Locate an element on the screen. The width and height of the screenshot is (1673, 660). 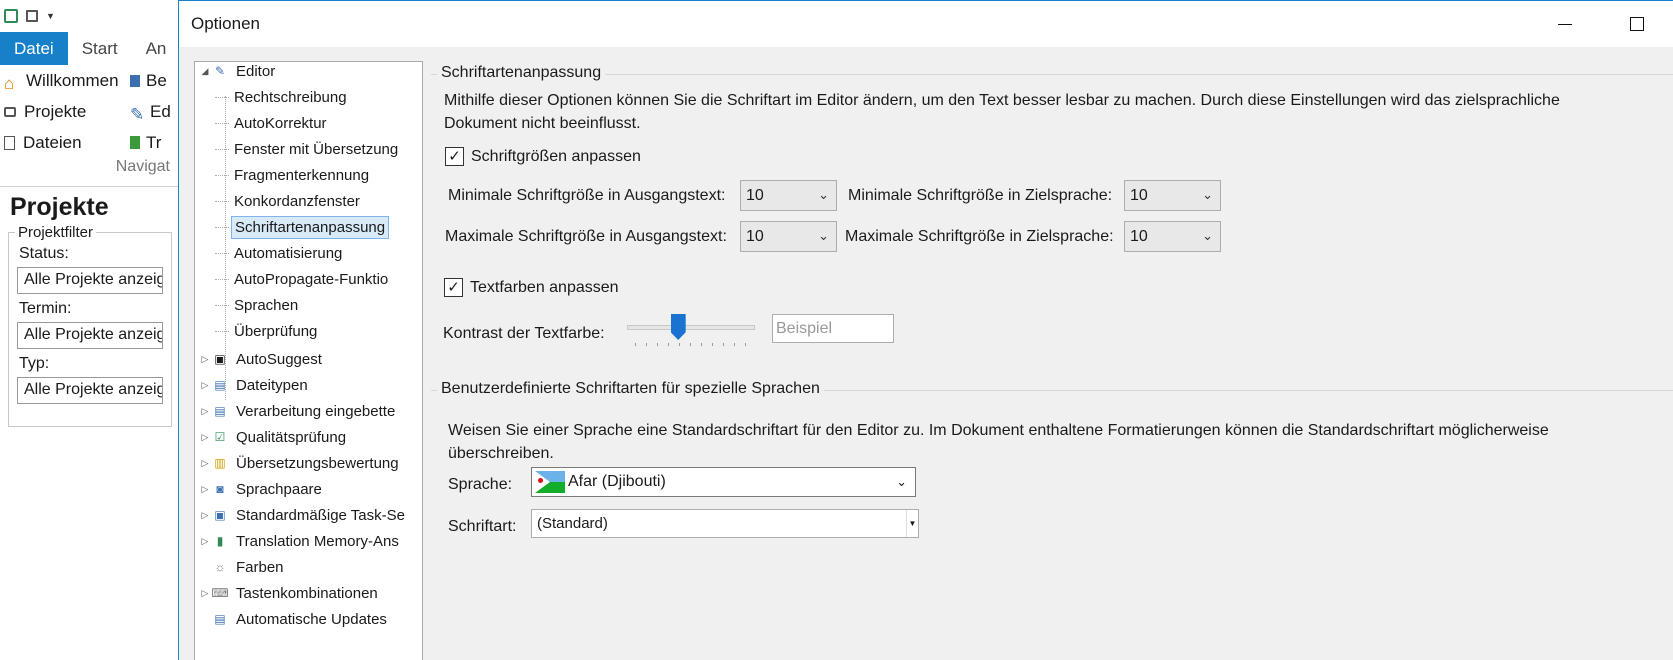
tree-item-child: Sprachen is located at coordinates (258, 305).